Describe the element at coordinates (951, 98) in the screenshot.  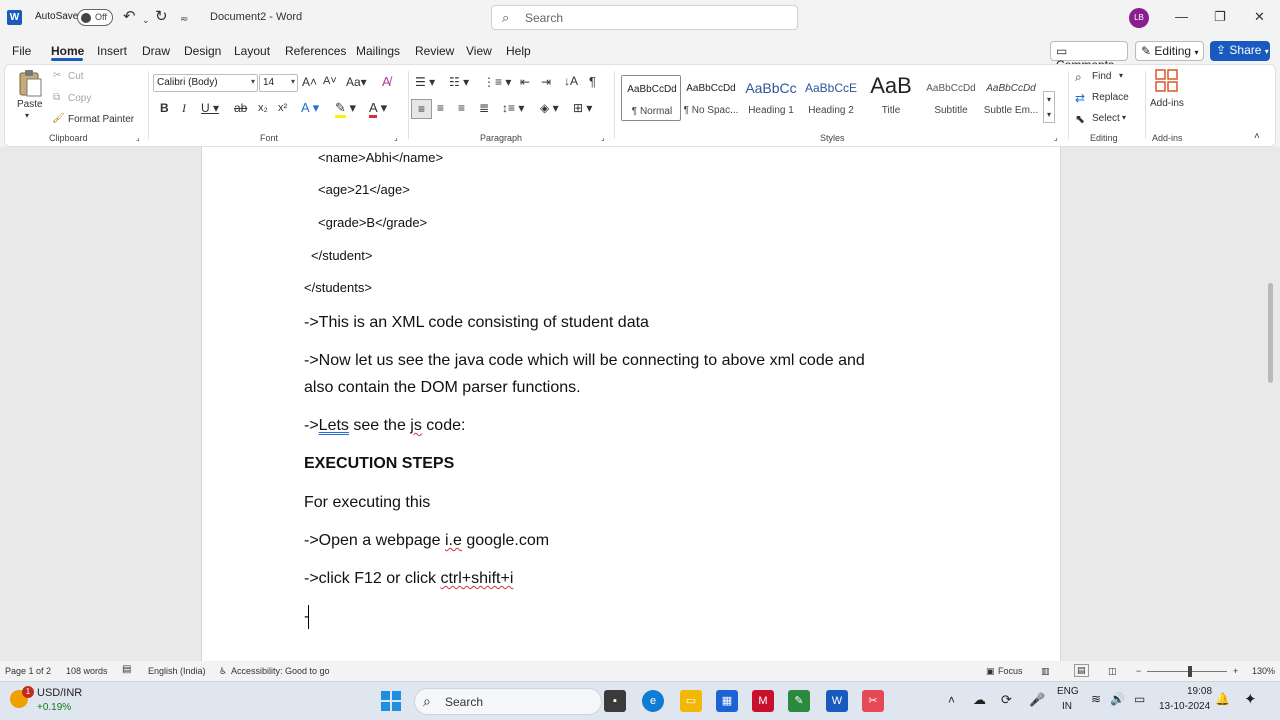
I see `style-subtitle: AaBbCcDd Subtitle` at that location.